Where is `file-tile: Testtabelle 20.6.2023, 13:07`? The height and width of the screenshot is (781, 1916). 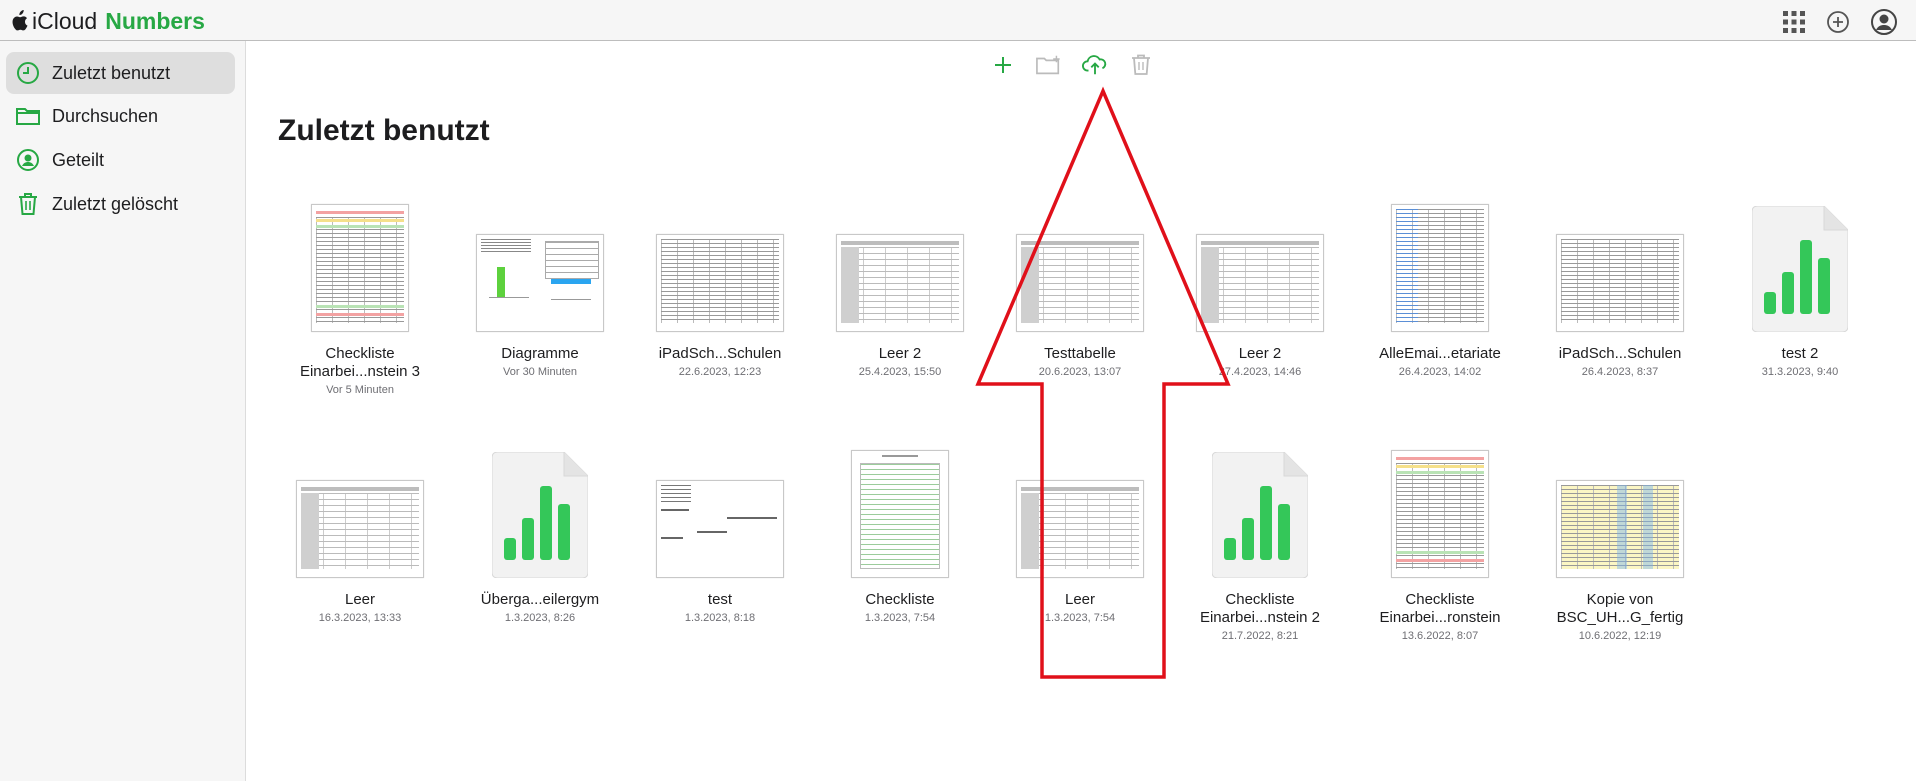
file-tile: Testtabelle 20.6.2023, 13:07 is located at coordinates (1080, 289).